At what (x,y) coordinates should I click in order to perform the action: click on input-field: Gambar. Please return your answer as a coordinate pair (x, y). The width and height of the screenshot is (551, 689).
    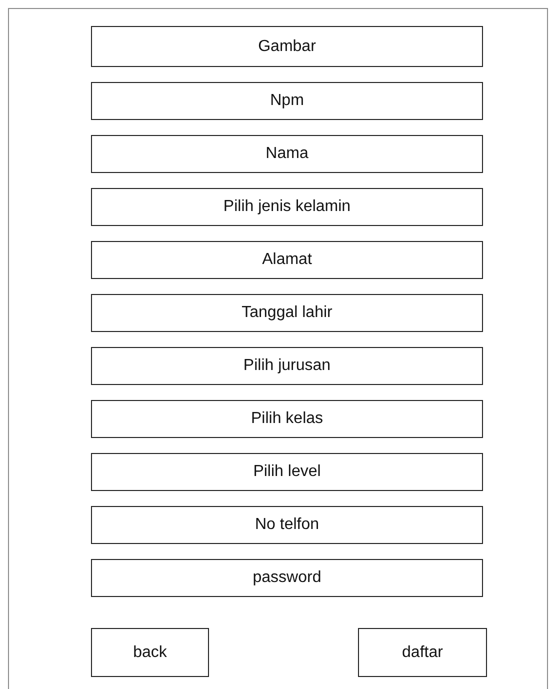
    Looking at the image, I should click on (287, 46).